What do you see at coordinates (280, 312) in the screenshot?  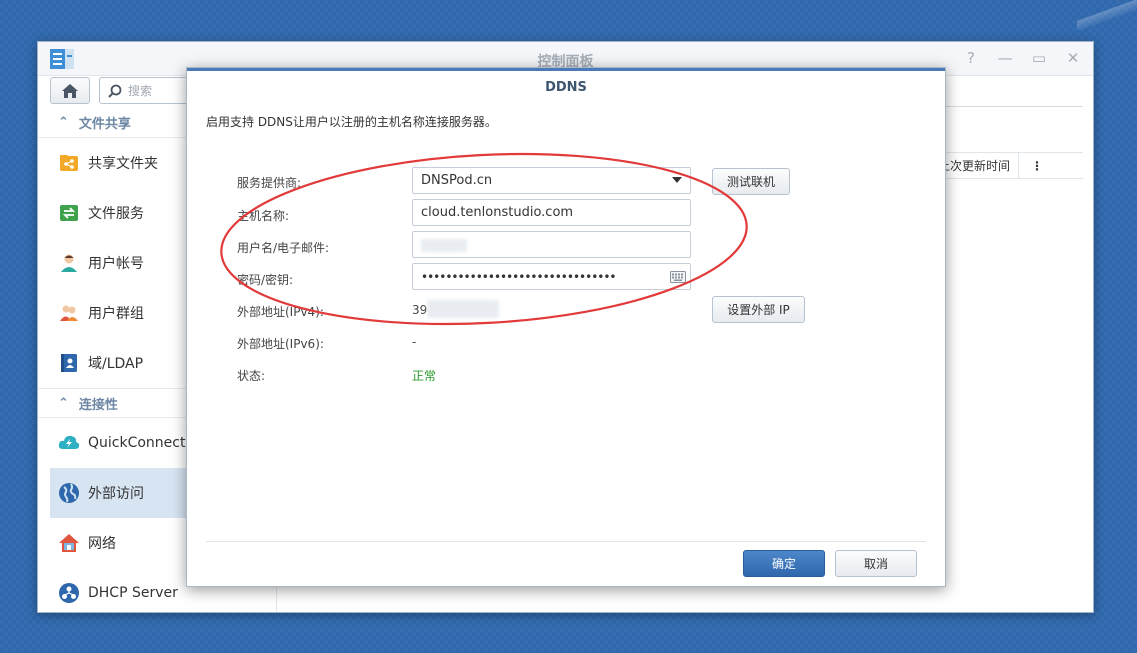 I see `ipv4-label: 外部地址(IPv4):` at bounding box center [280, 312].